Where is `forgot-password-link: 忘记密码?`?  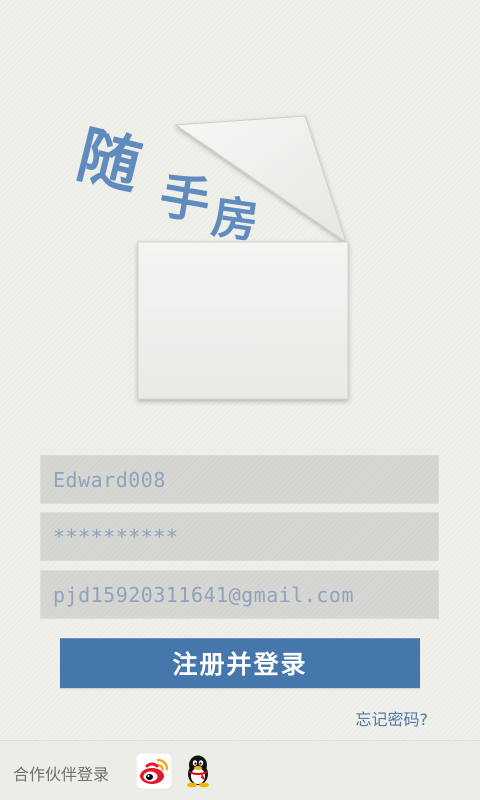 forgot-password-link: 忘记密码? is located at coordinates (392, 718).